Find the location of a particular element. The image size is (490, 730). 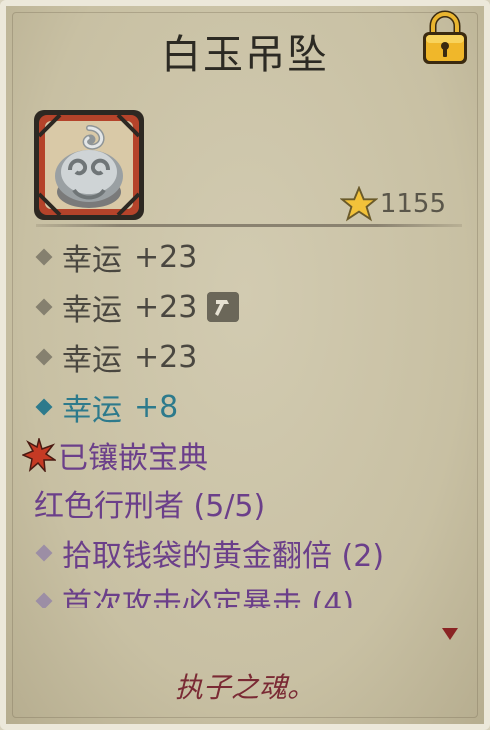

set-bonus-row: 拾取钱袋的黄金翻倍 (2) is located at coordinates (245, 553).